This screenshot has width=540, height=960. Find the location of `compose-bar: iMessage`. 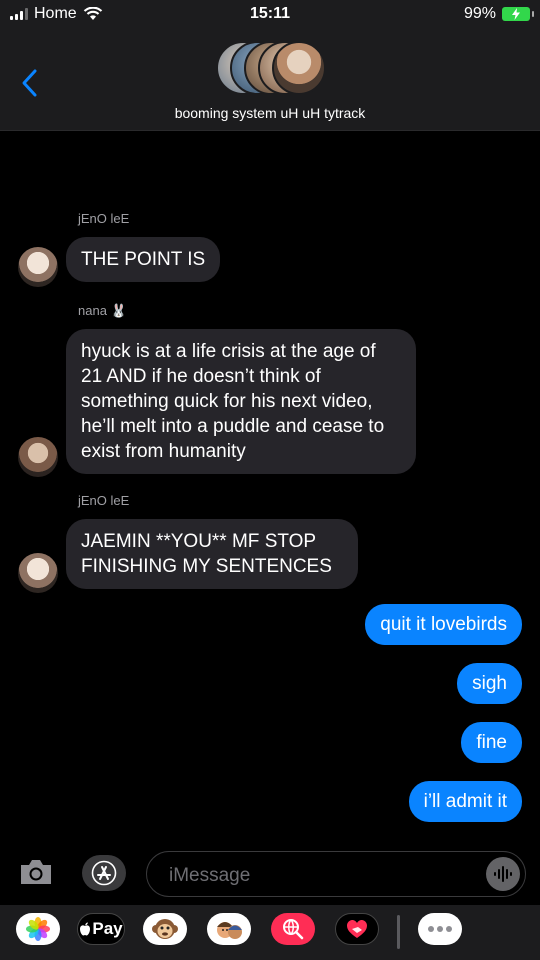

compose-bar: iMessage is located at coordinates (270, 874).